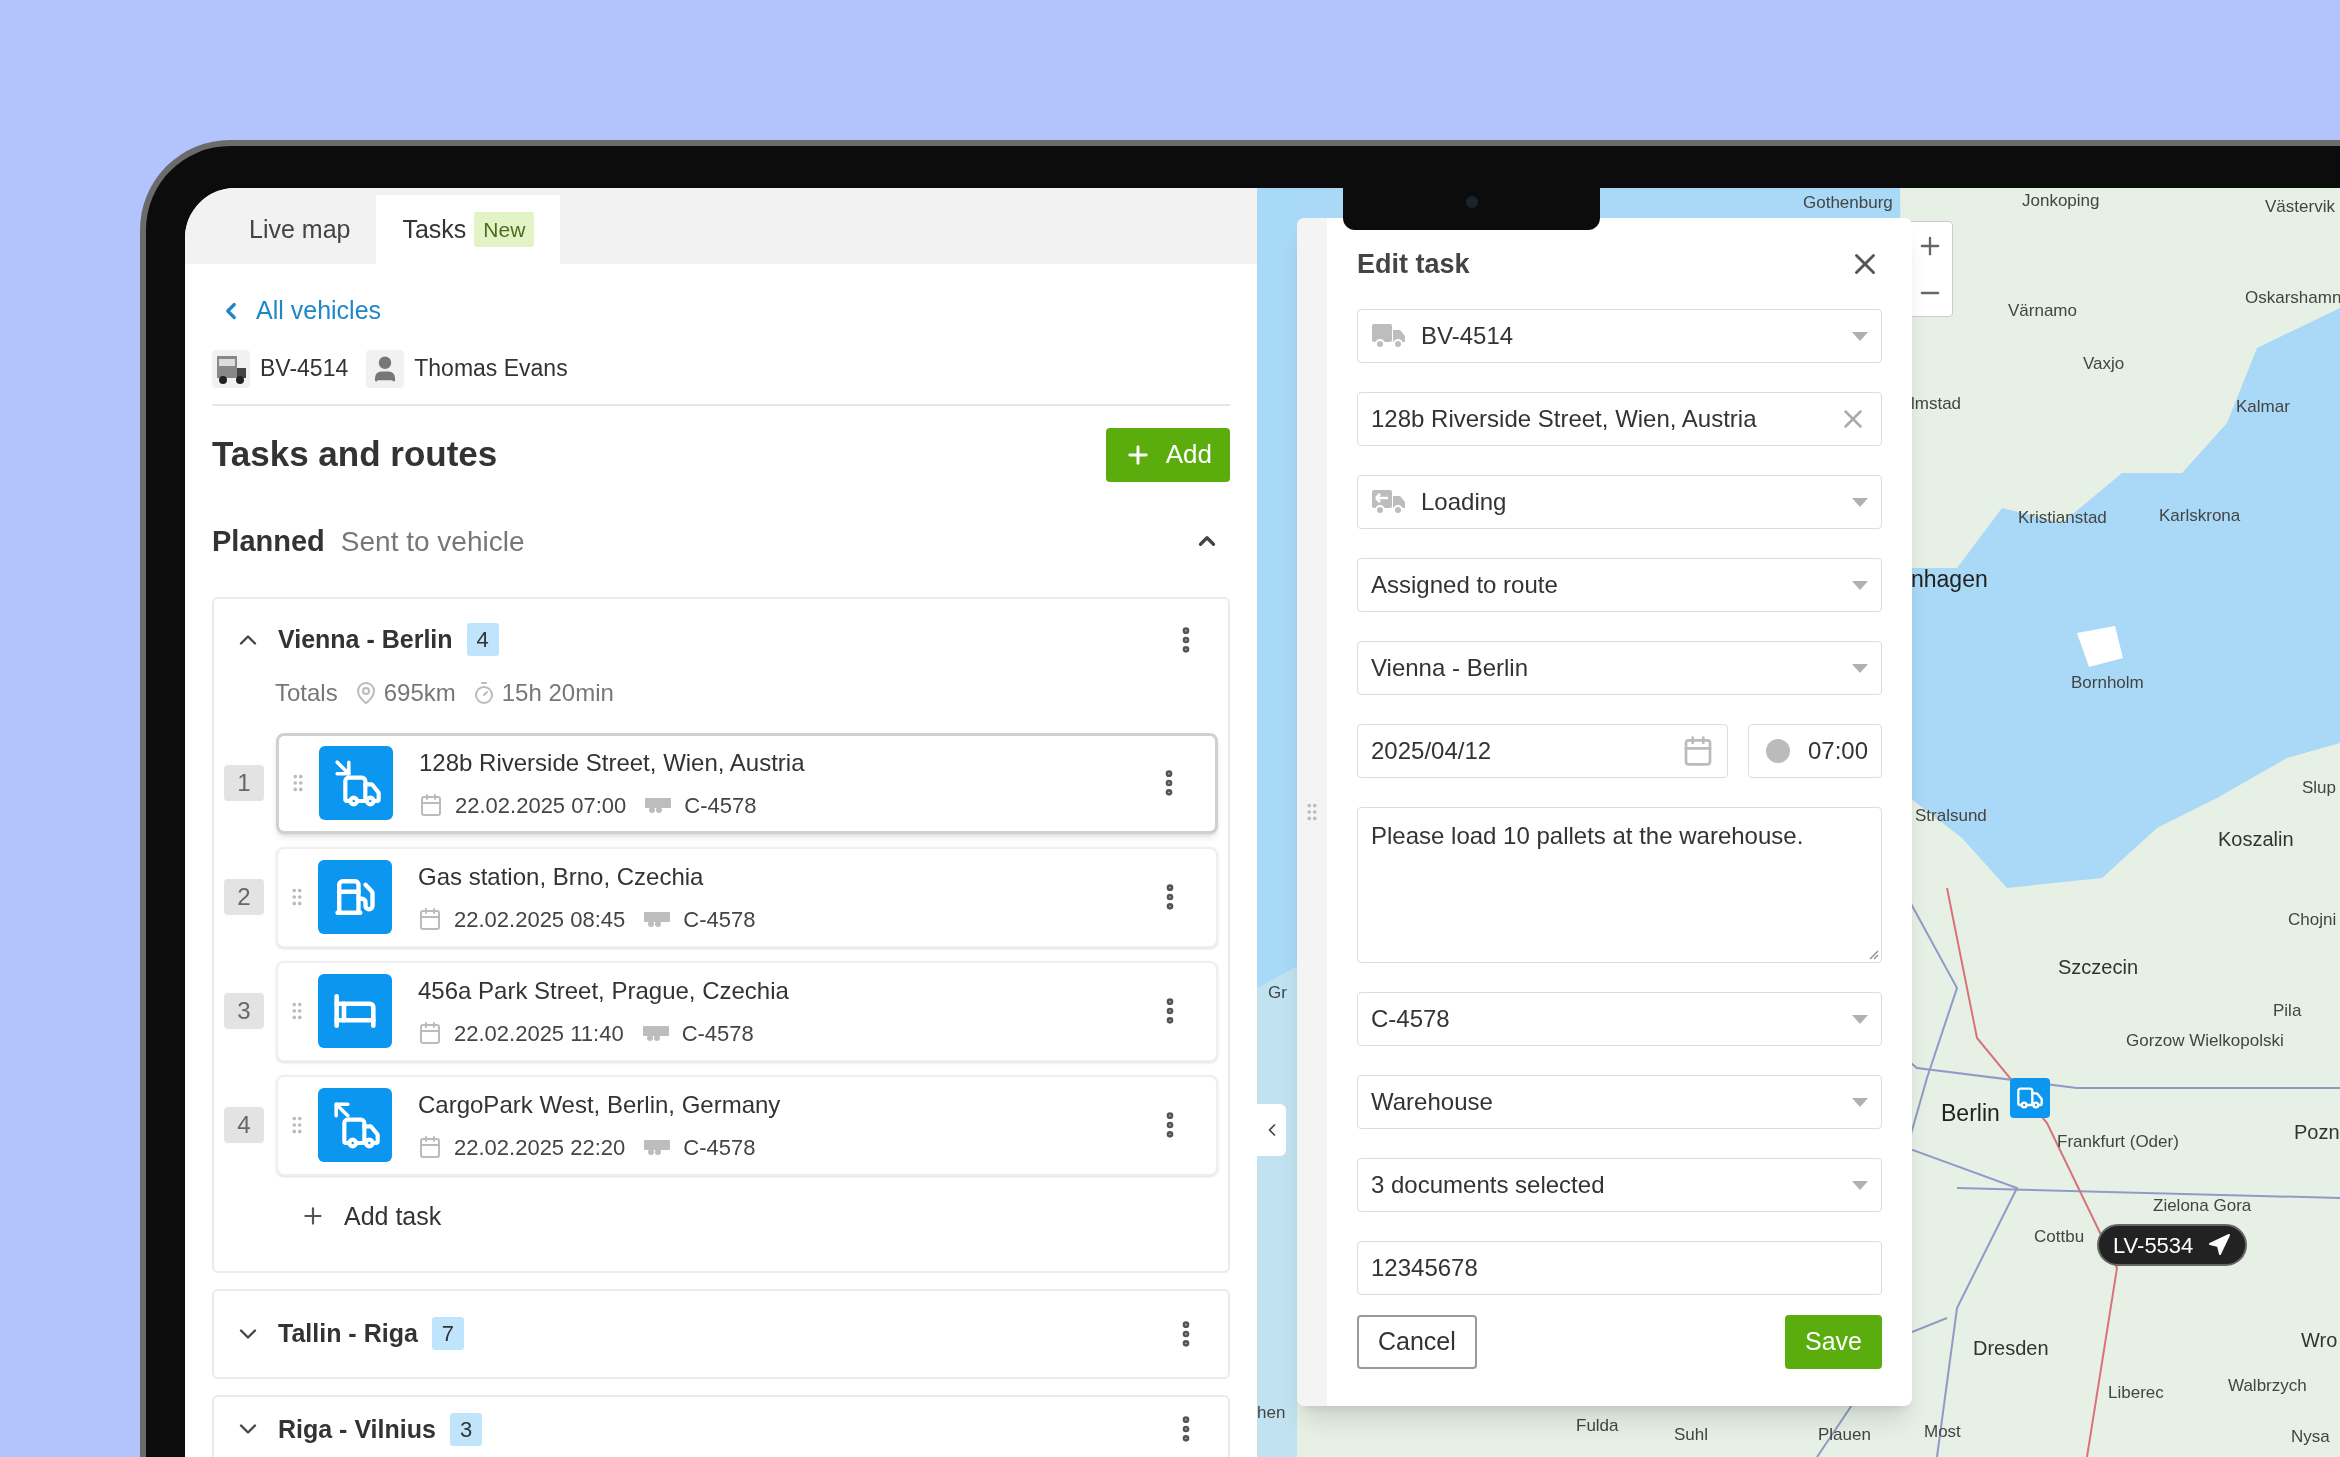  What do you see at coordinates (1619, 1019) in the screenshot?
I see `select-field: C-4578` at bounding box center [1619, 1019].